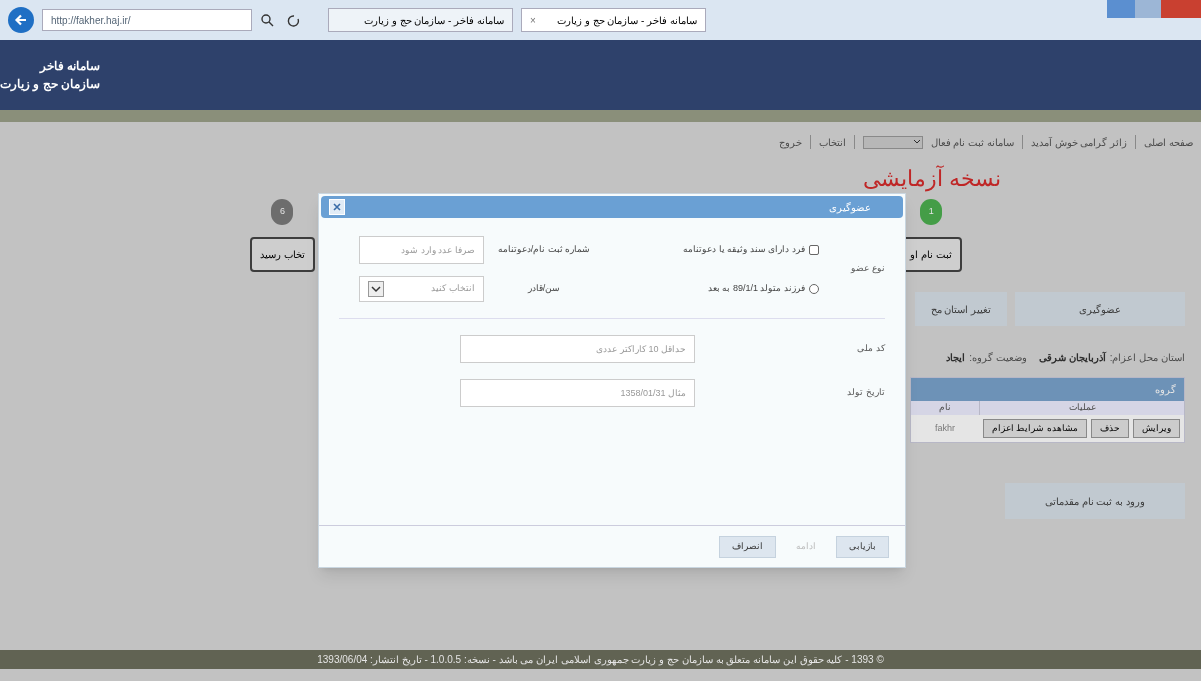 This screenshot has height=681, width=1201. What do you see at coordinates (577, 393) in the screenshot?
I see `input-field: مثال 1358/01/31` at bounding box center [577, 393].